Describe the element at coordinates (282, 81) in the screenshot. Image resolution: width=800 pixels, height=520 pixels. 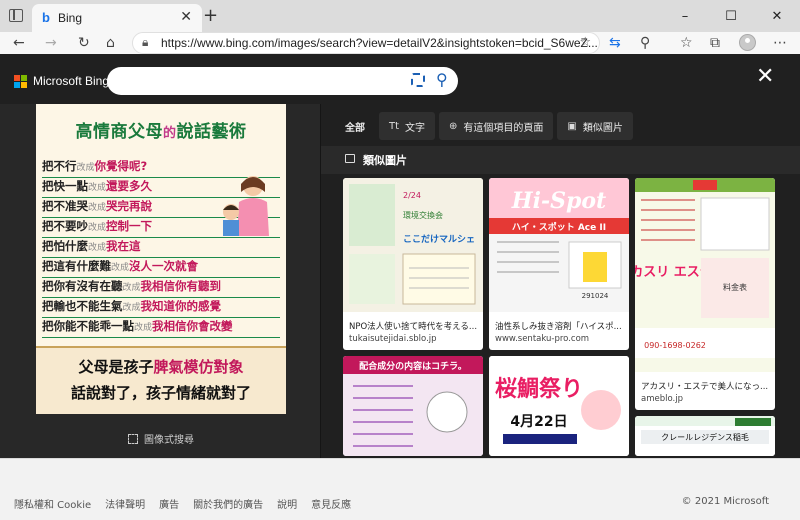
I see `search-box: ⚲` at that location.